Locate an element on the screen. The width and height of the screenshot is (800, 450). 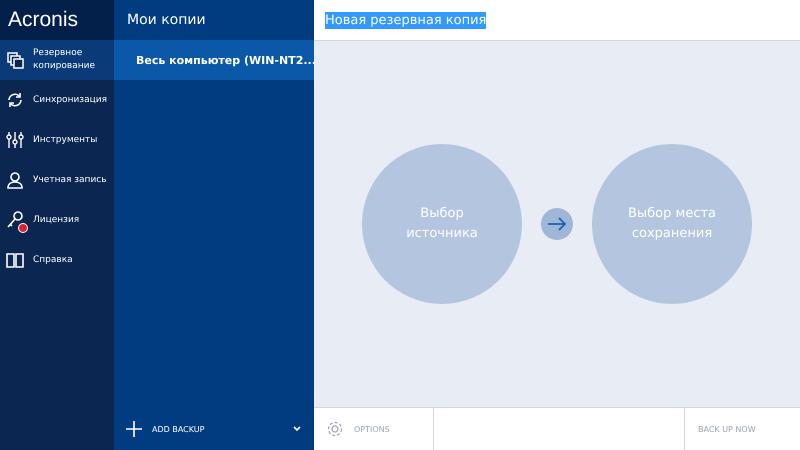
plus-icon is located at coordinates (134, 429).